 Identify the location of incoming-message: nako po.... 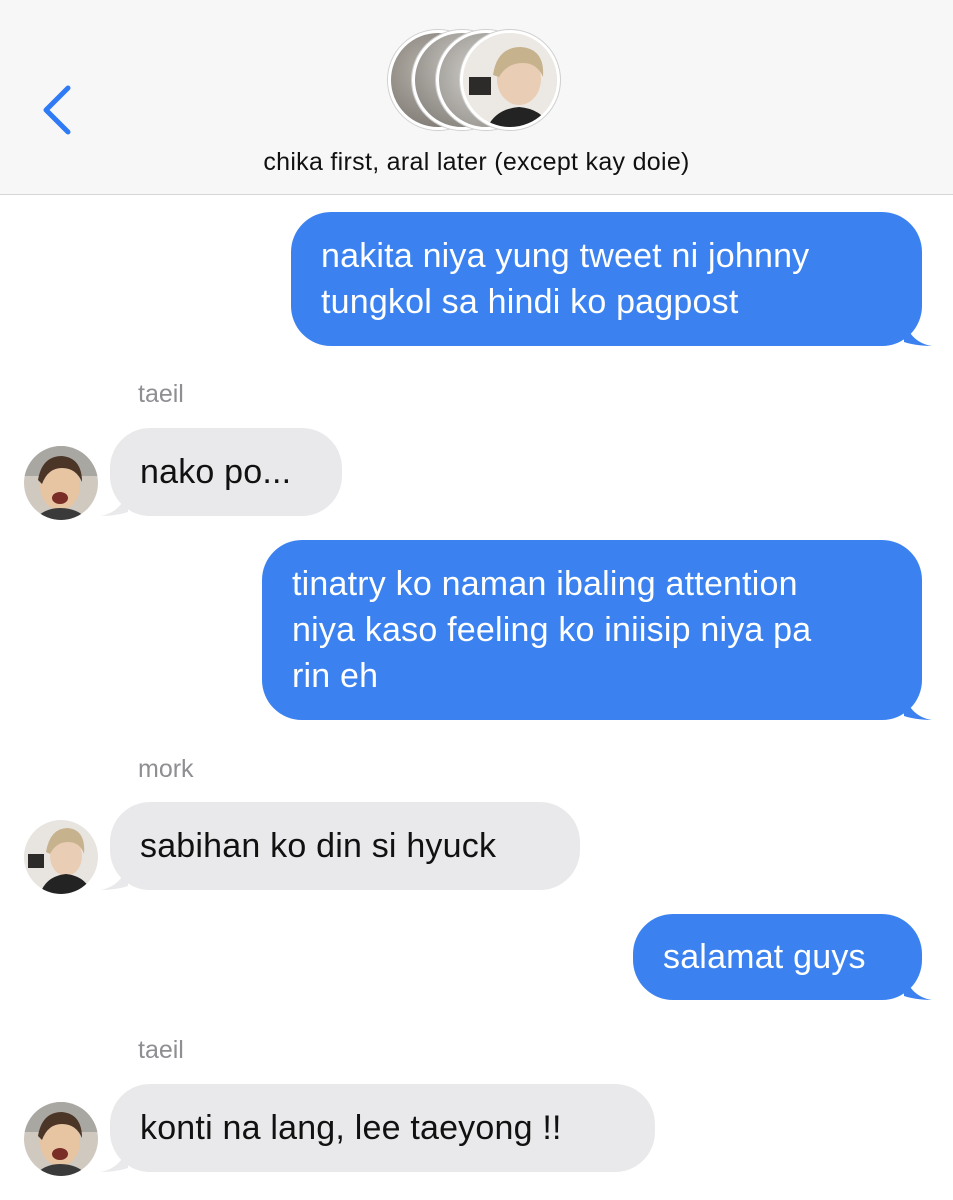
(226, 472).